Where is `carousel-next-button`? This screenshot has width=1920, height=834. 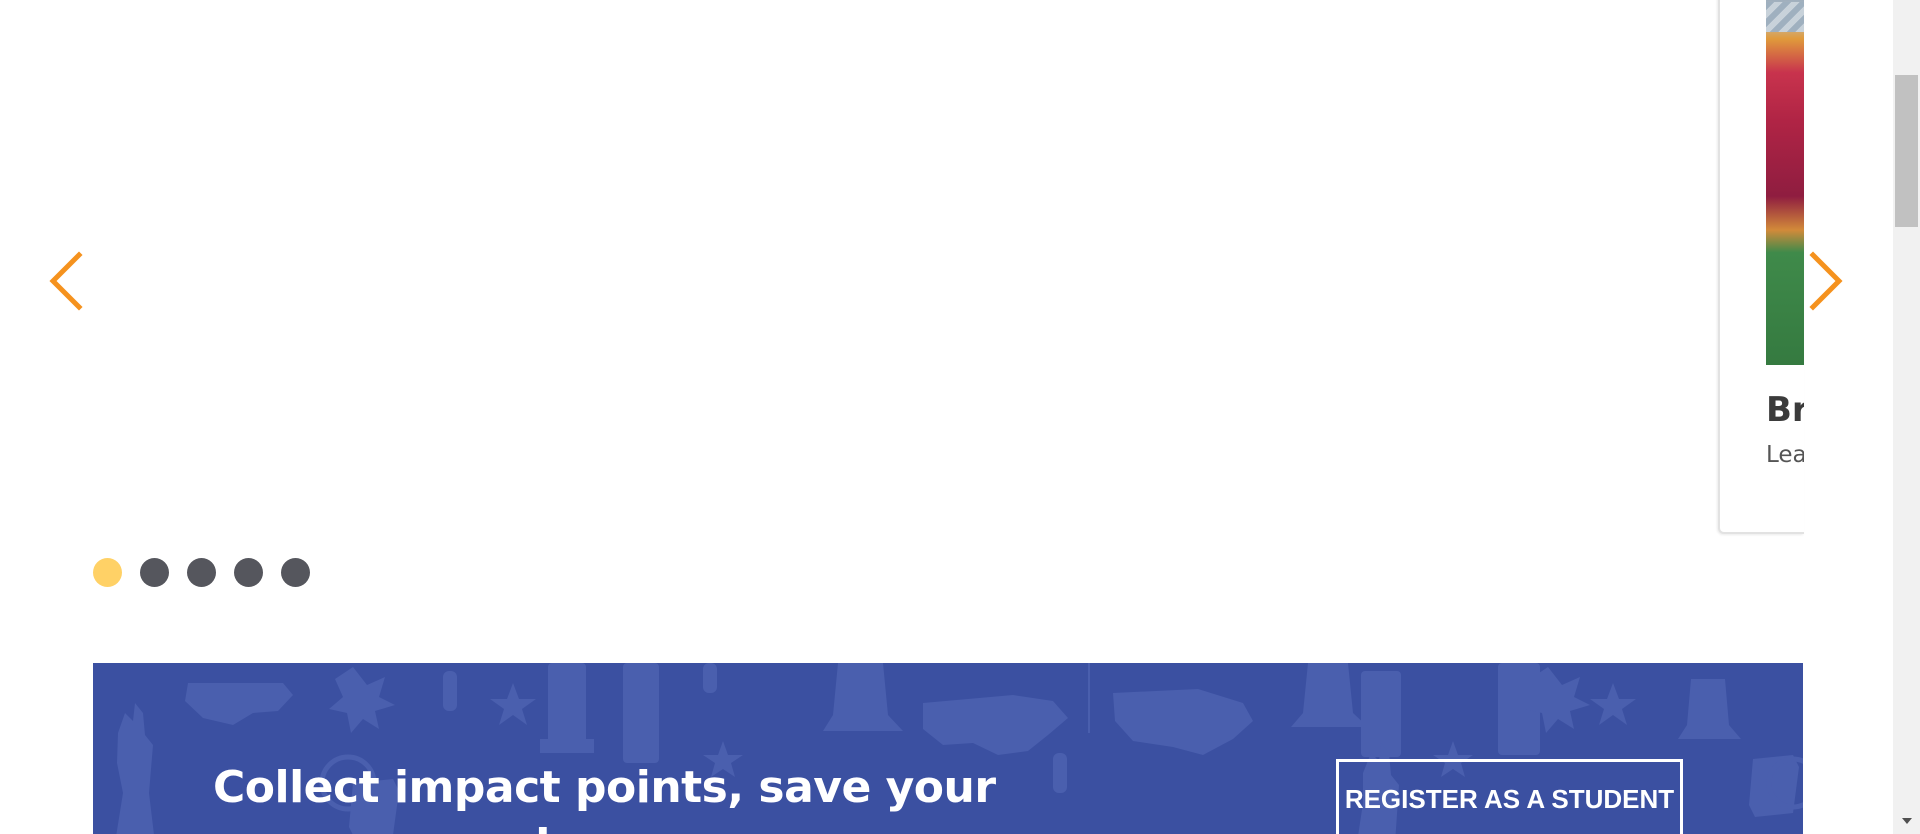
carousel-next-button is located at coordinates (1827, 281).